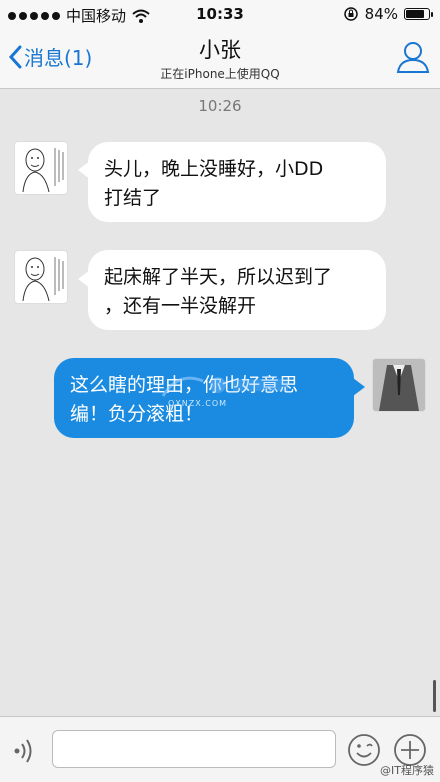 The width and height of the screenshot is (440, 782). I want to click on message-timestamp: 10:26, so click(220, 106).